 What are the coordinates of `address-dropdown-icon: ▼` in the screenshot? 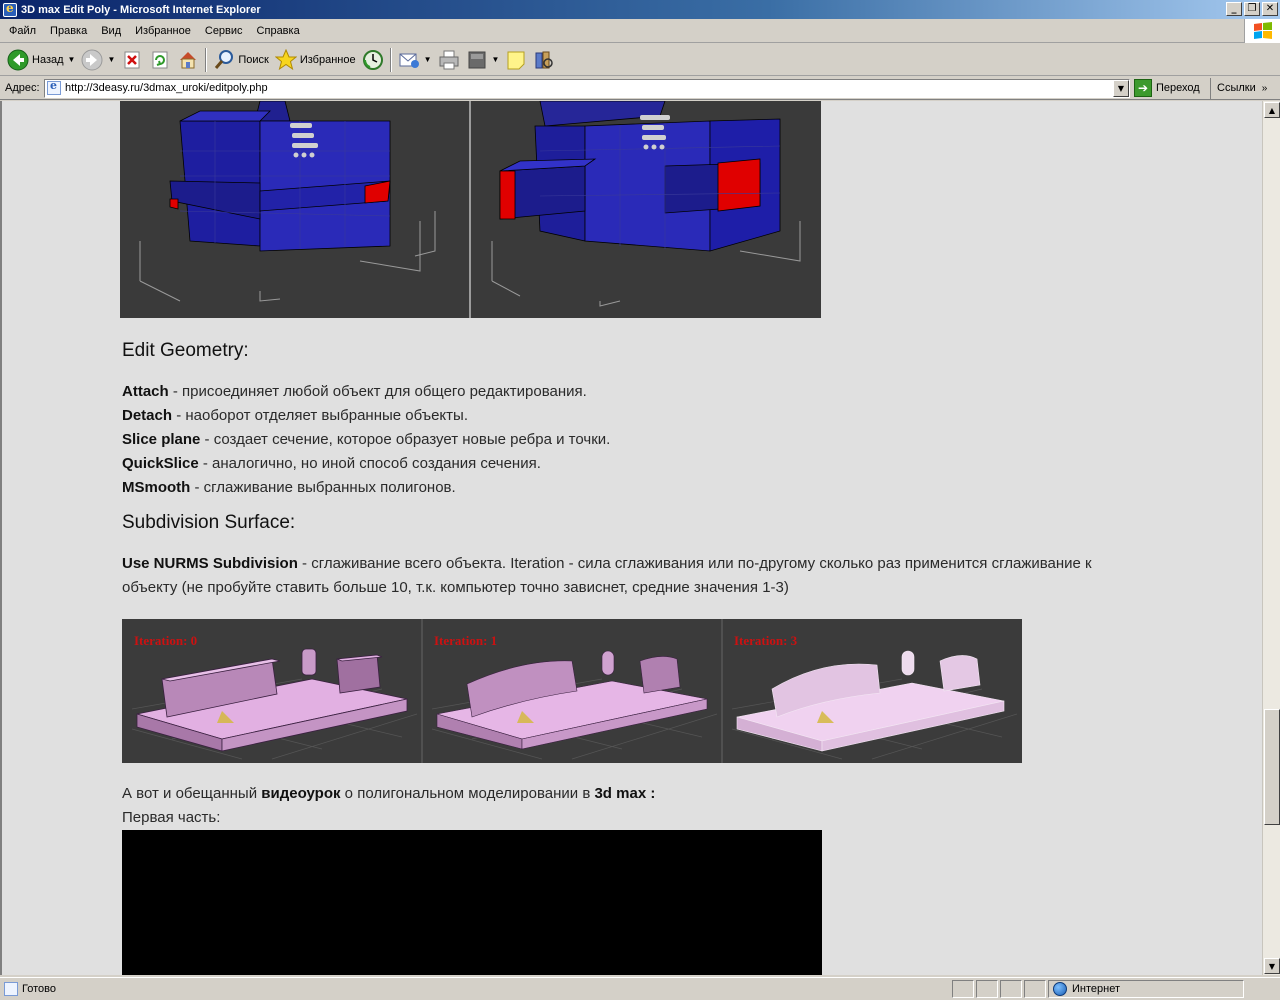 It's located at (1121, 88).